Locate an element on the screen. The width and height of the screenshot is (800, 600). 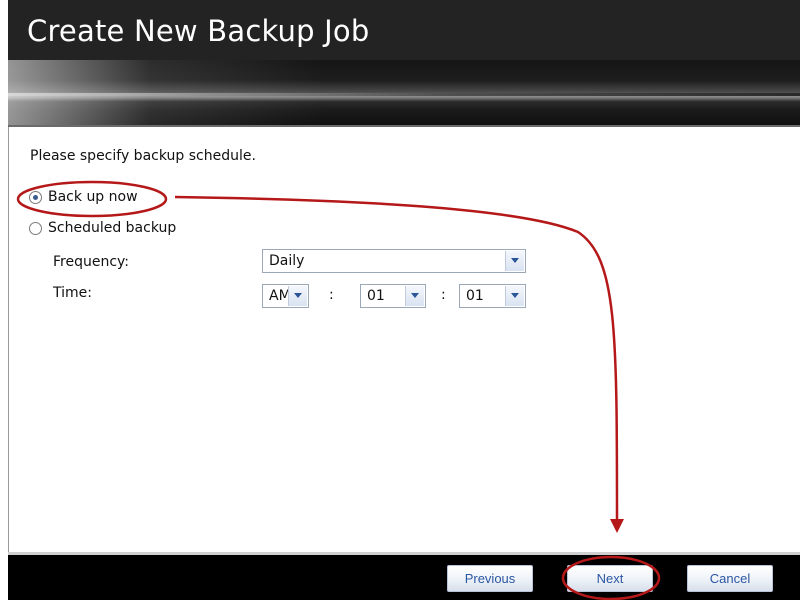
frequency-label: Frequency: is located at coordinates (91, 262).